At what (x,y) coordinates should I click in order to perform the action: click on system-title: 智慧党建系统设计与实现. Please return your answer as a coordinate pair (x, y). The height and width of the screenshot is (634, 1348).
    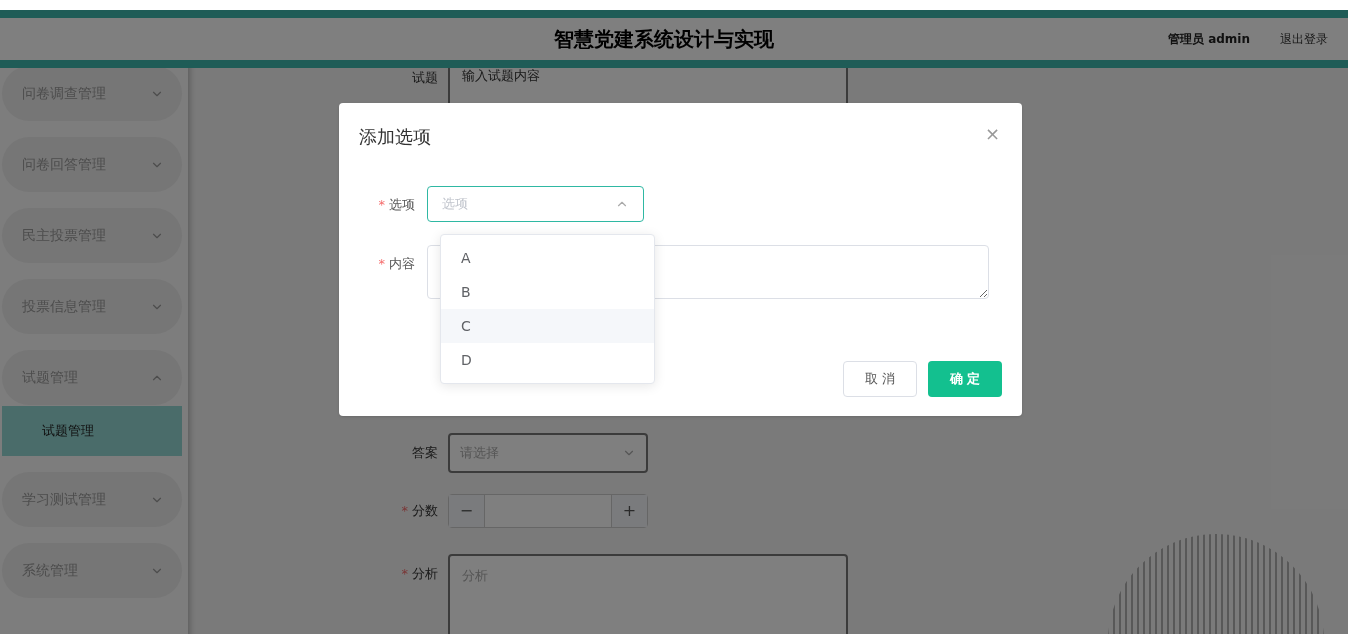
    Looking at the image, I should click on (664, 39).